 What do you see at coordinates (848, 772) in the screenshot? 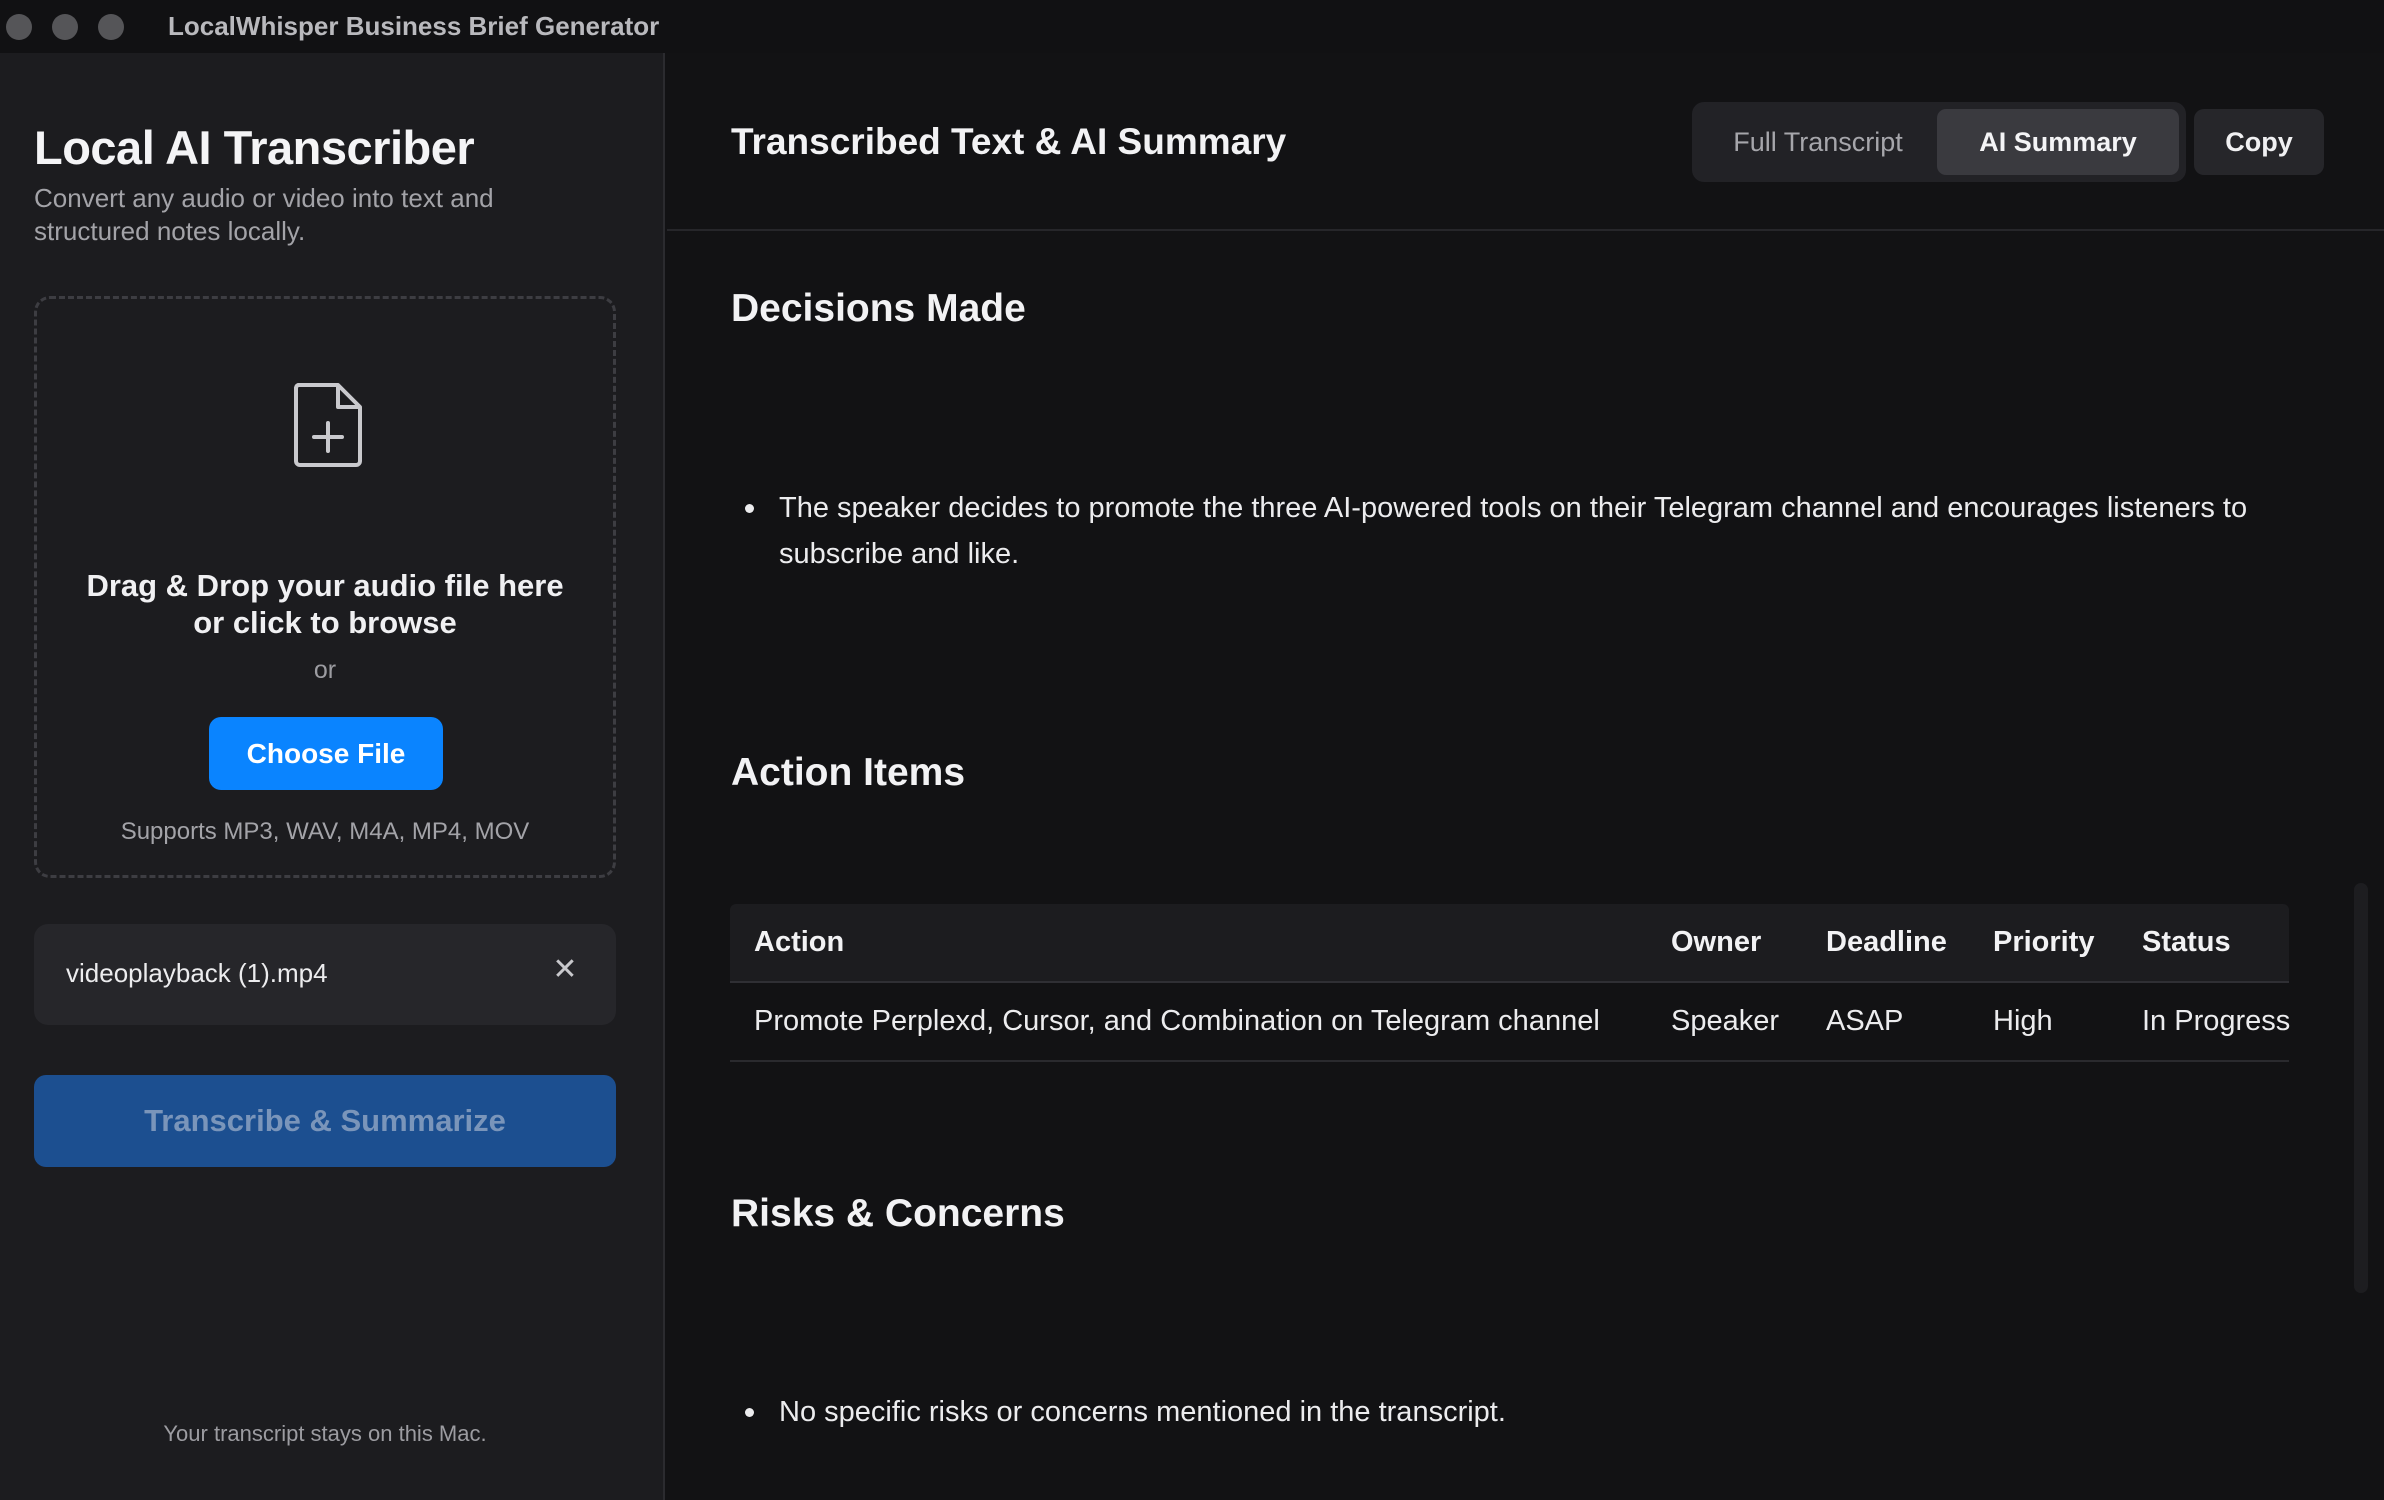
I see `action-items-heading: Action Items` at bounding box center [848, 772].